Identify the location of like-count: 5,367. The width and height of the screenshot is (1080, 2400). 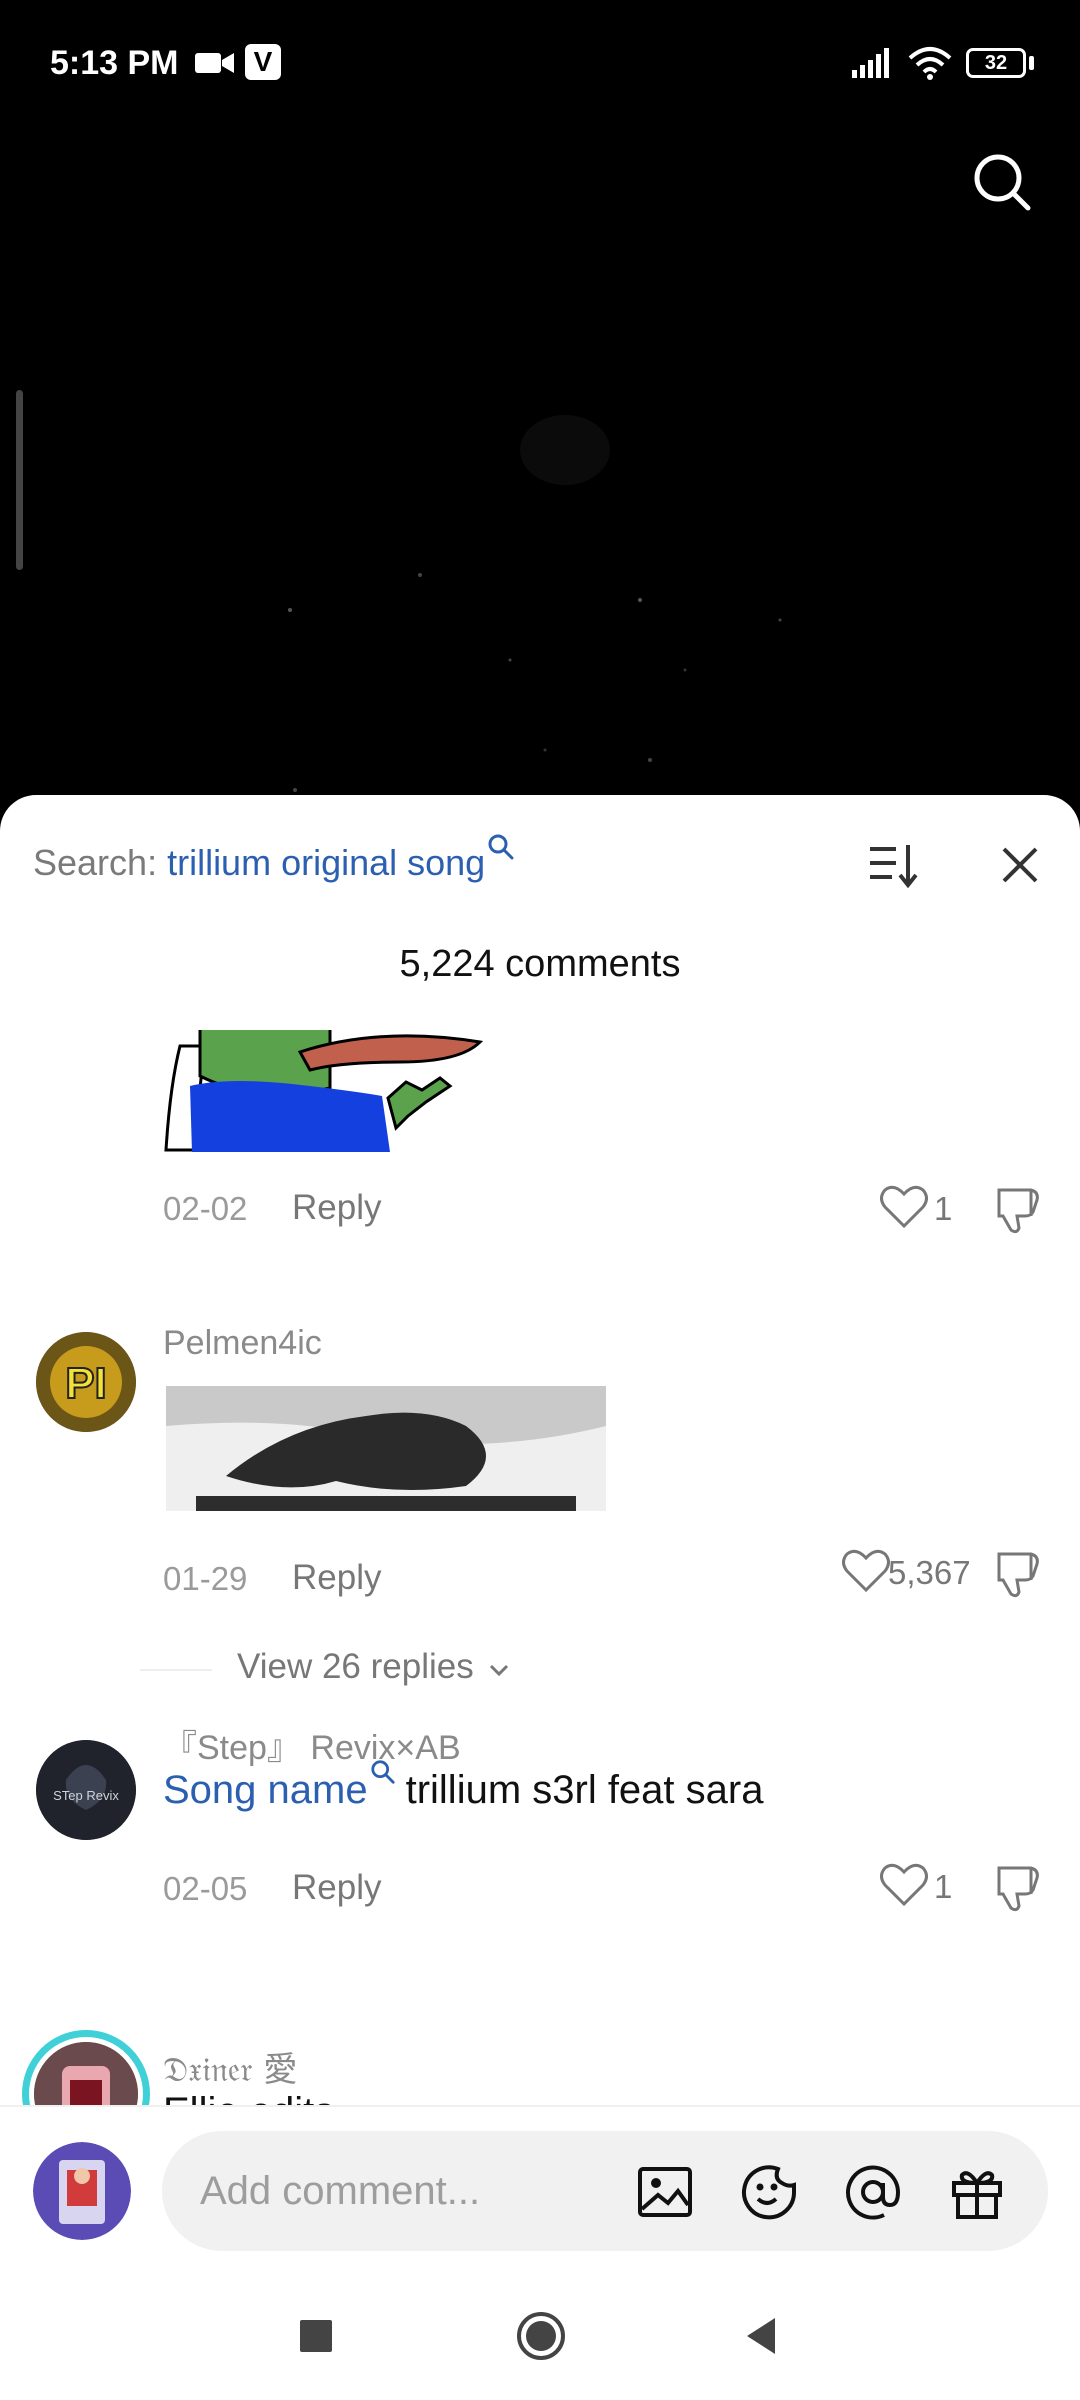
(929, 1572).